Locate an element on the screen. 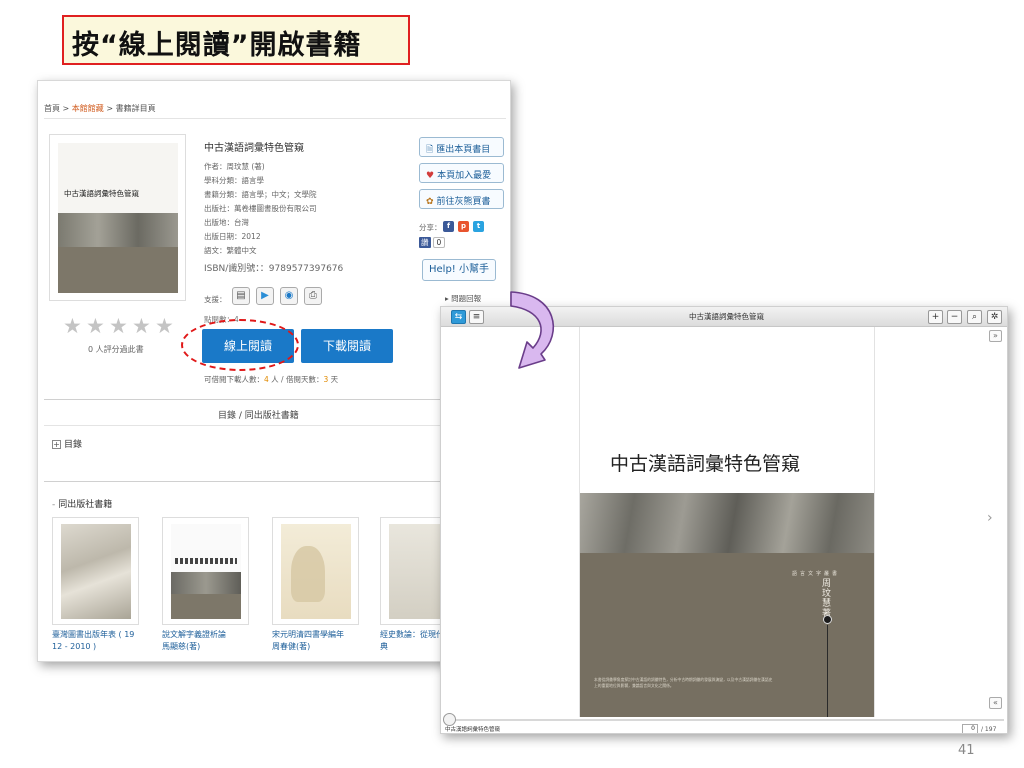  breadcrumb-sep: > is located at coordinates (109, 108).